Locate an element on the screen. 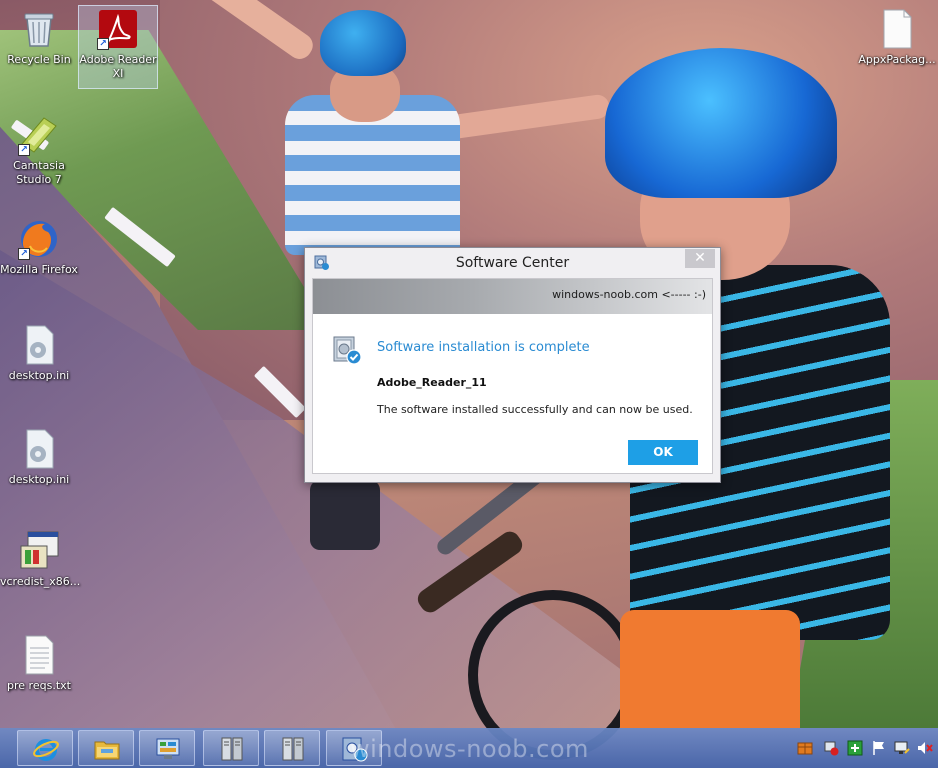 The image size is (938, 768). desktop-icon-label: Recycle Bin is located at coordinates (39, 59).